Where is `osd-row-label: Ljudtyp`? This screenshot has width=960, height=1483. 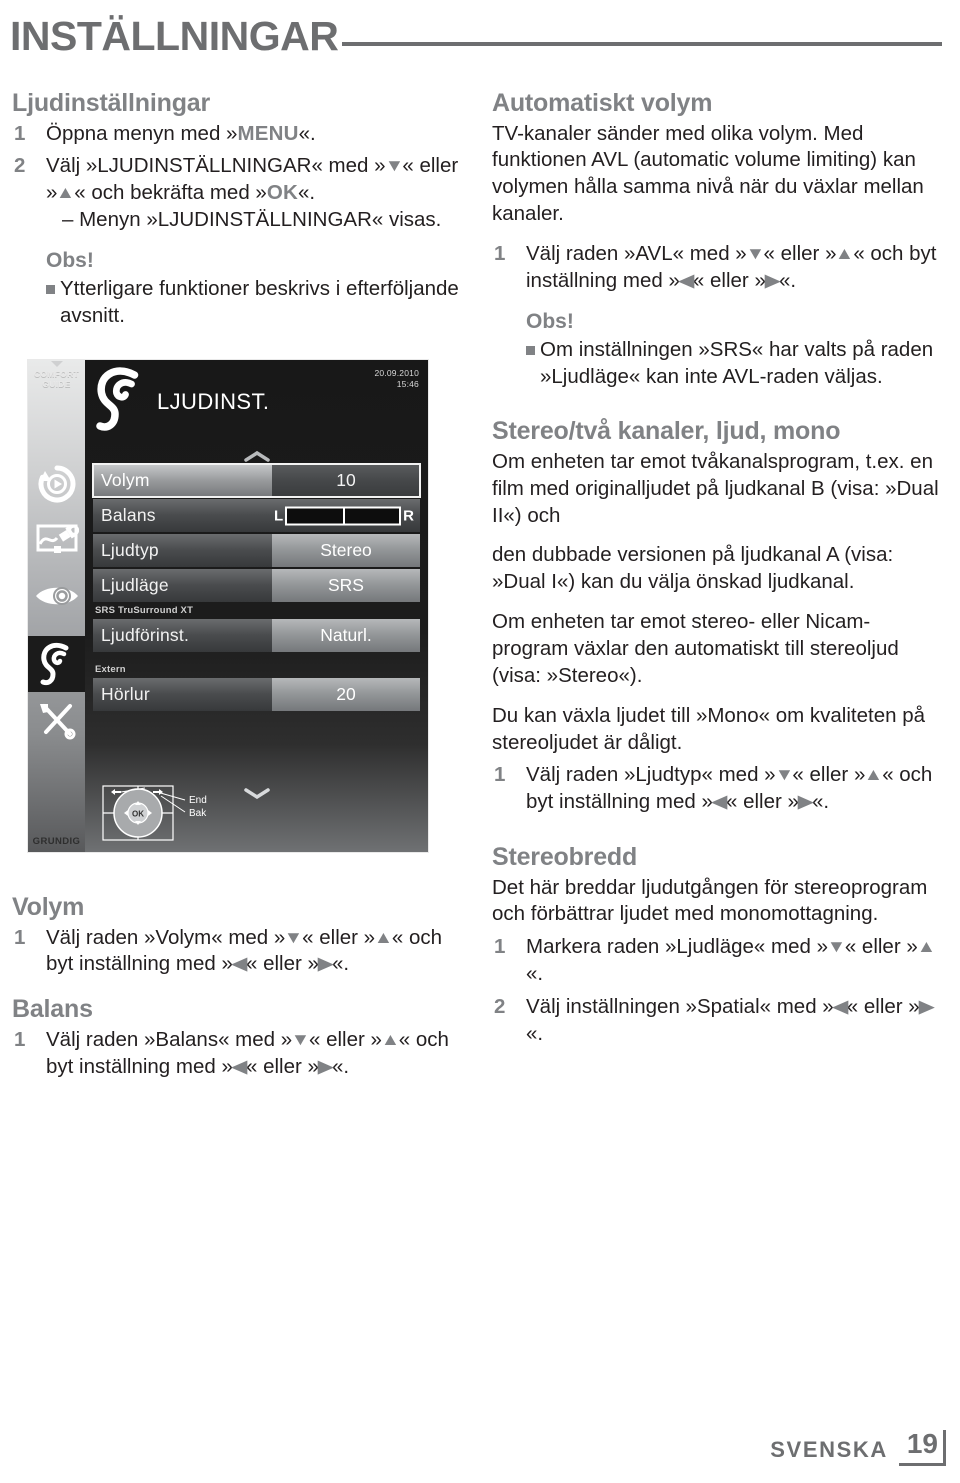
osd-row-label: Ljudtyp is located at coordinates (182, 550).